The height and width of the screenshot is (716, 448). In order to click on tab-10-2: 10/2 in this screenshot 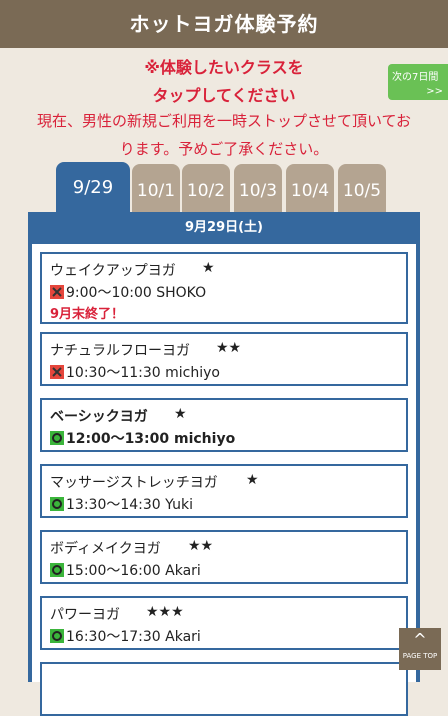, I will do `click(206, 188)`.